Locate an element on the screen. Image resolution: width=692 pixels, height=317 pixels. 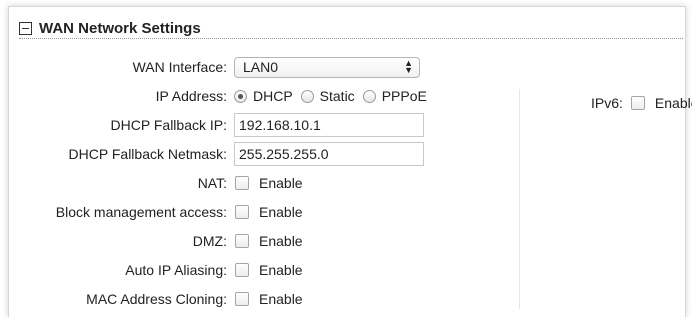
dhcp-fallback-ip-input is located at coordinates (329, 125).